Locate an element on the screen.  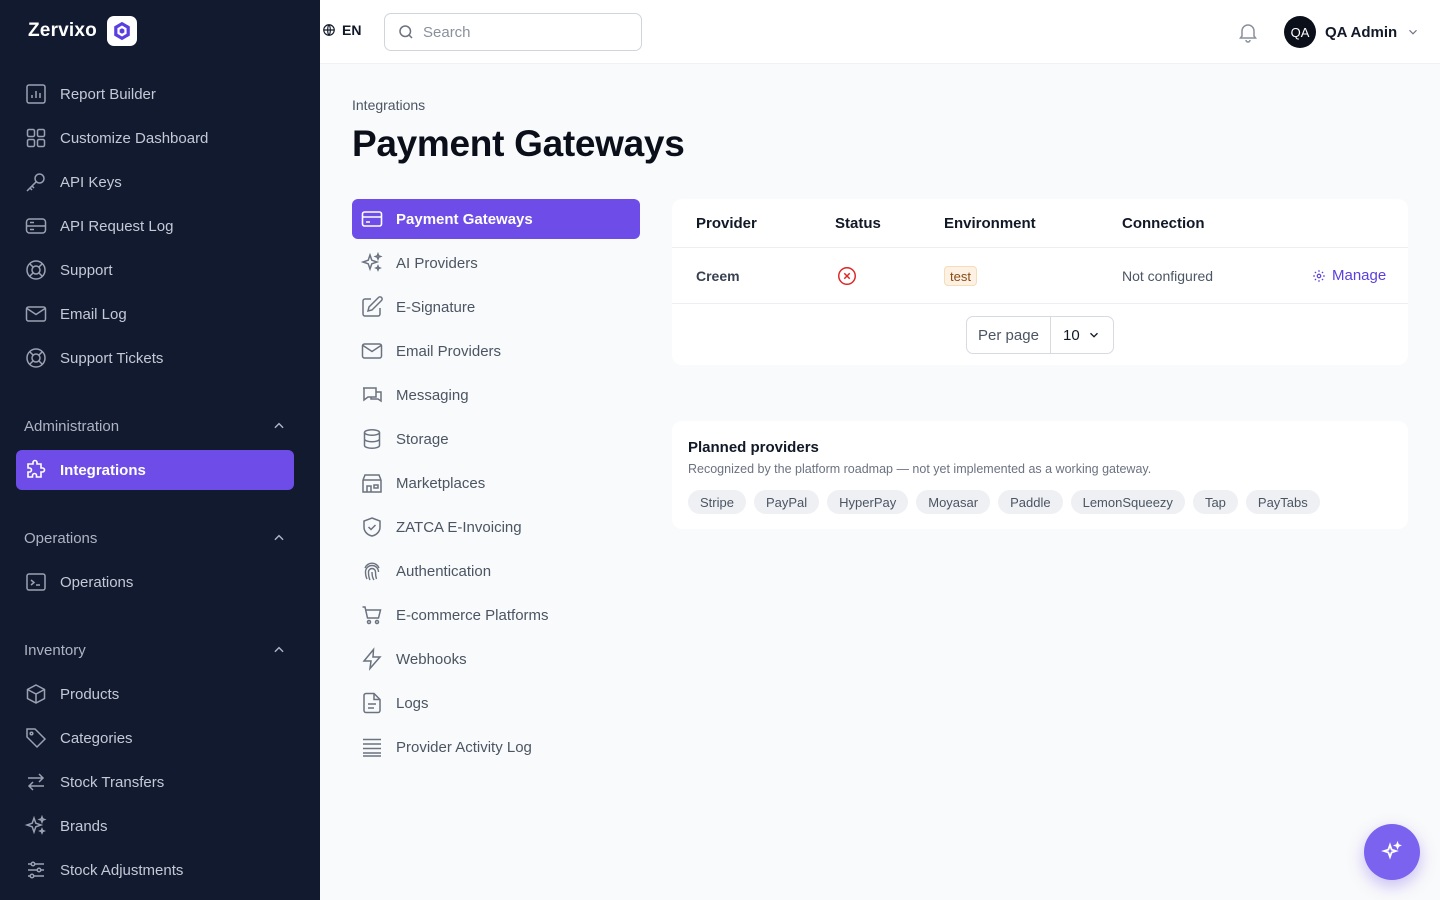
subnav-item-zatca-e-invoicing: ZATCA E-Invoicing is located at coordinates (496, 527).